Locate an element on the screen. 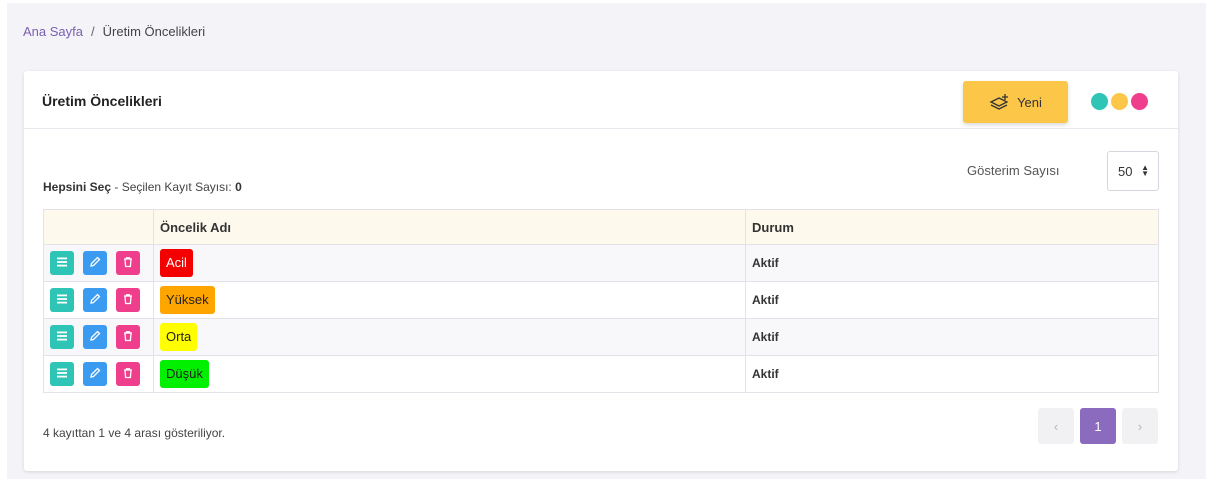  priority-name-cell: Acil is located at coordinates (449, 263).